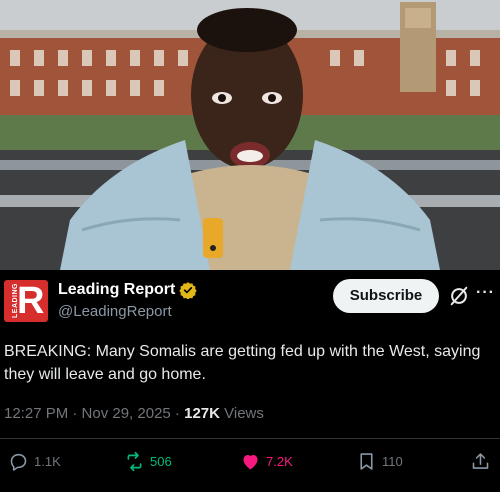 This screenshot has height=492, width=500. Describe the element at coordinates (279, 461) in the screenshot. I see `like-count: 7.2K` at that location.